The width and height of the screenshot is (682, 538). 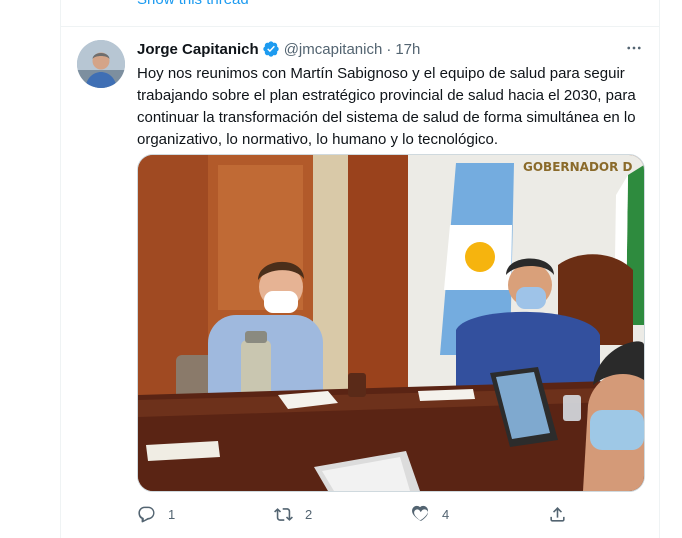 I want to click on wall-sign-text: GOBERNADOR D, so click(x=578, y=167).